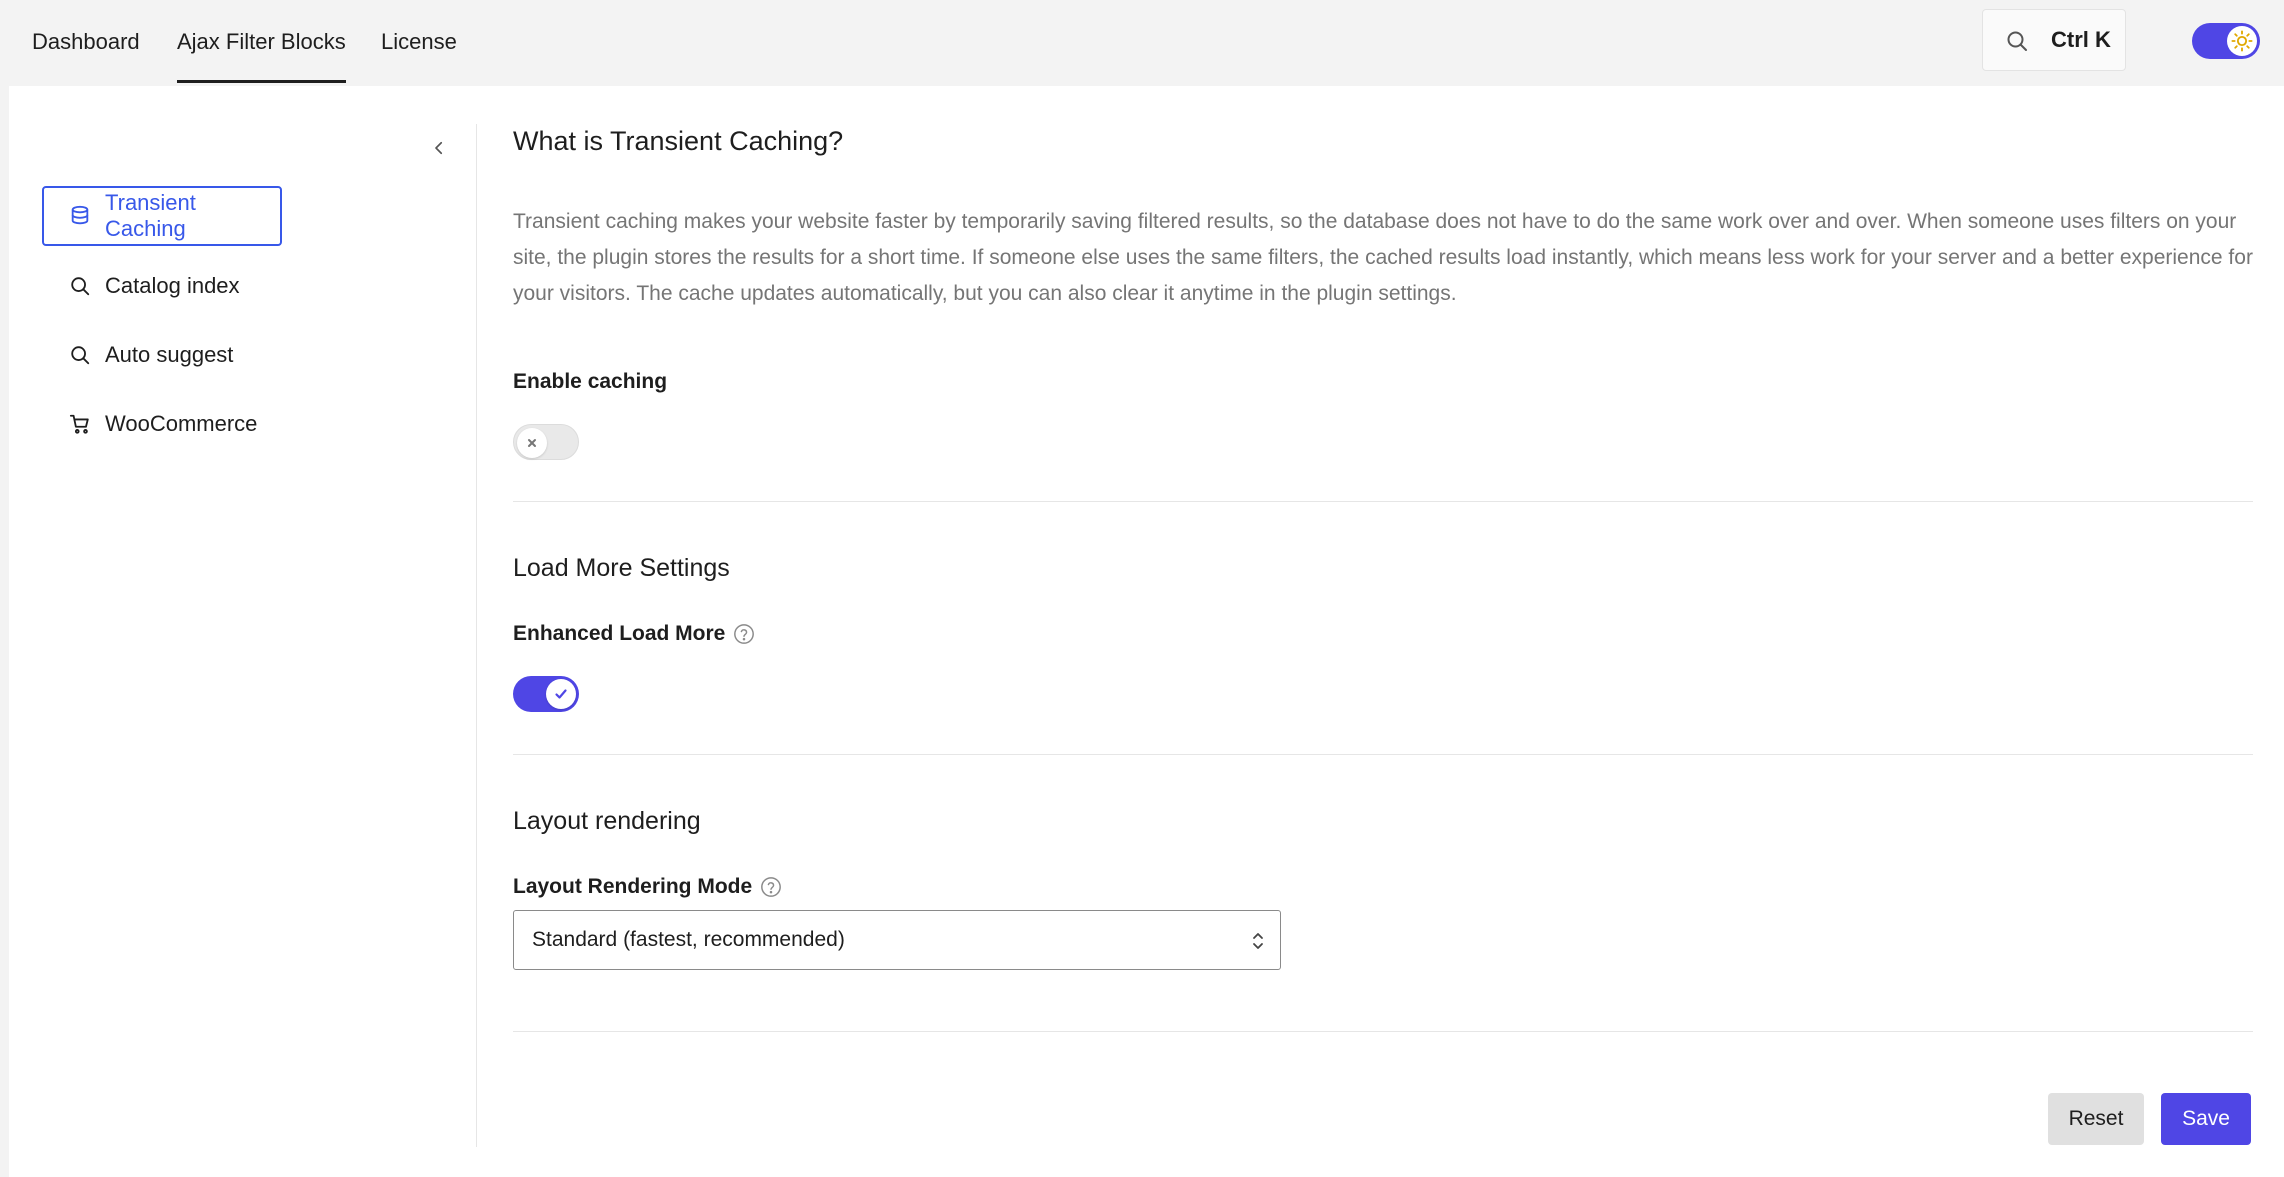 The width and height of the screenshot is (2284, 1177). Describe the element at coordinates (172, 285) in the screenshot. I see `sidebar-item-label: Catalog index` at that location.